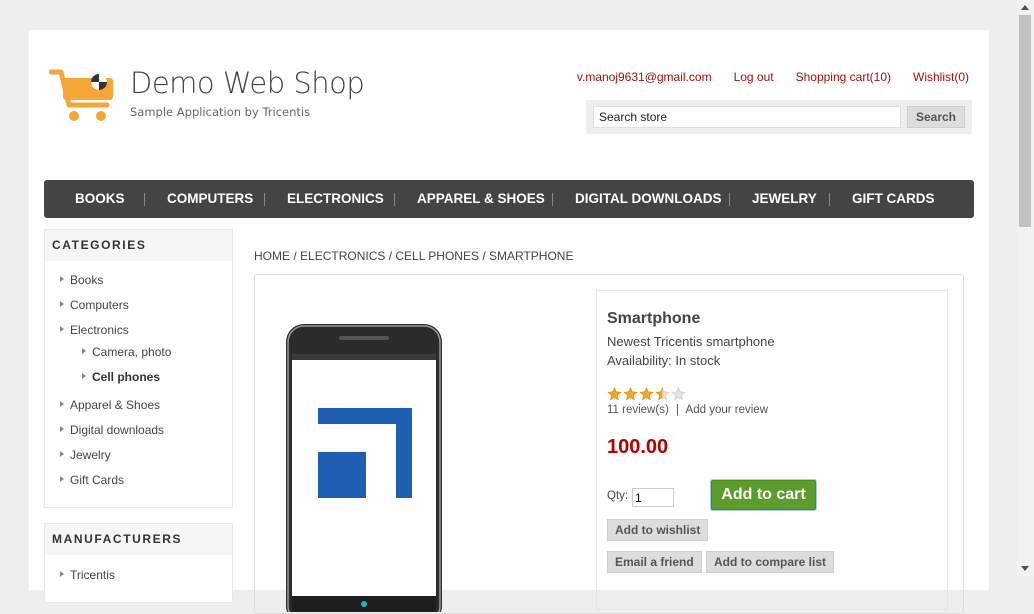 The image size is (1034, 614). Describe the element at coordinates (481, 199) in the screenshot. I see `menu-item-apparel-shoes: APPAREL & SHOES` at that location.